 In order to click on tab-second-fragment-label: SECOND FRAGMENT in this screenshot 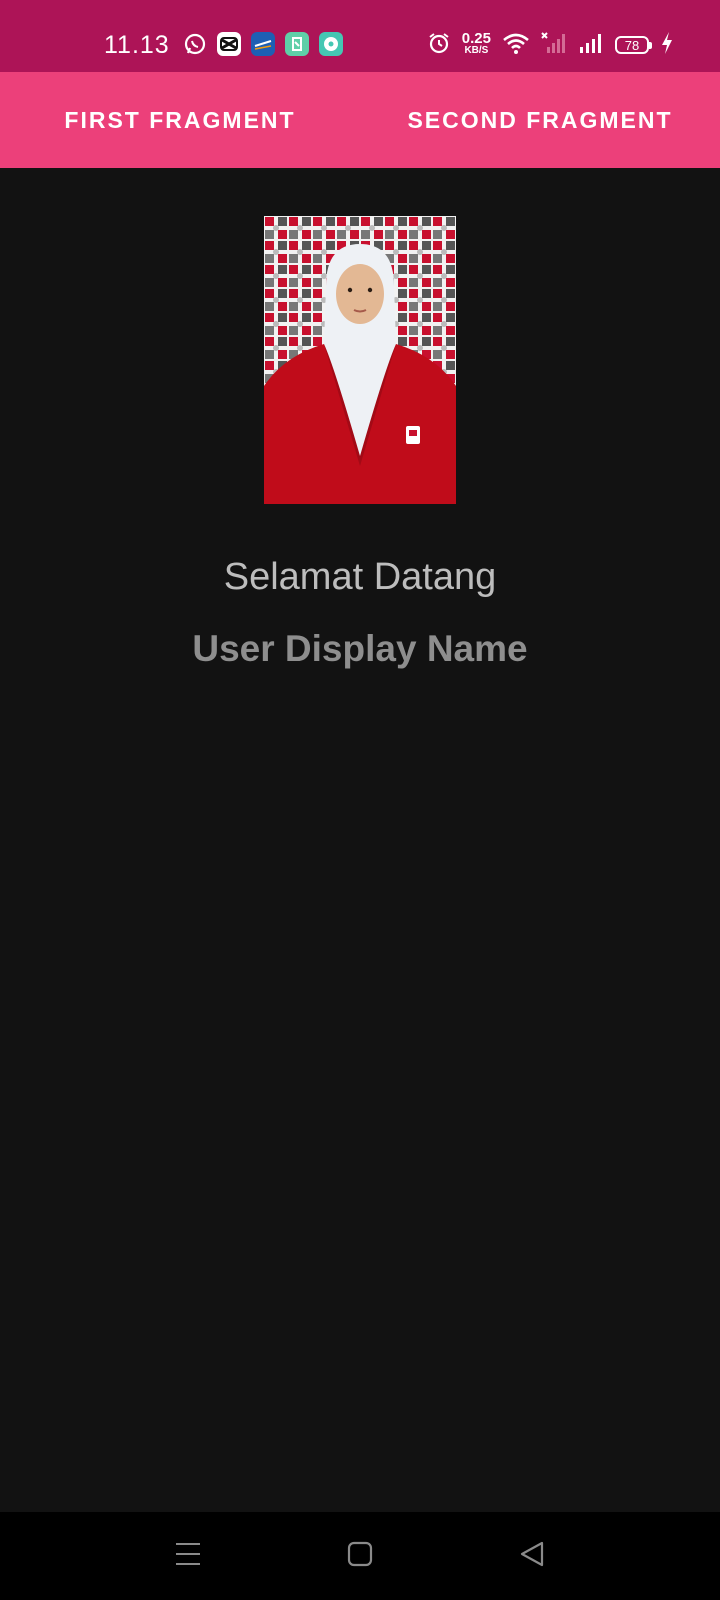, I will do `click(540, 119)`.